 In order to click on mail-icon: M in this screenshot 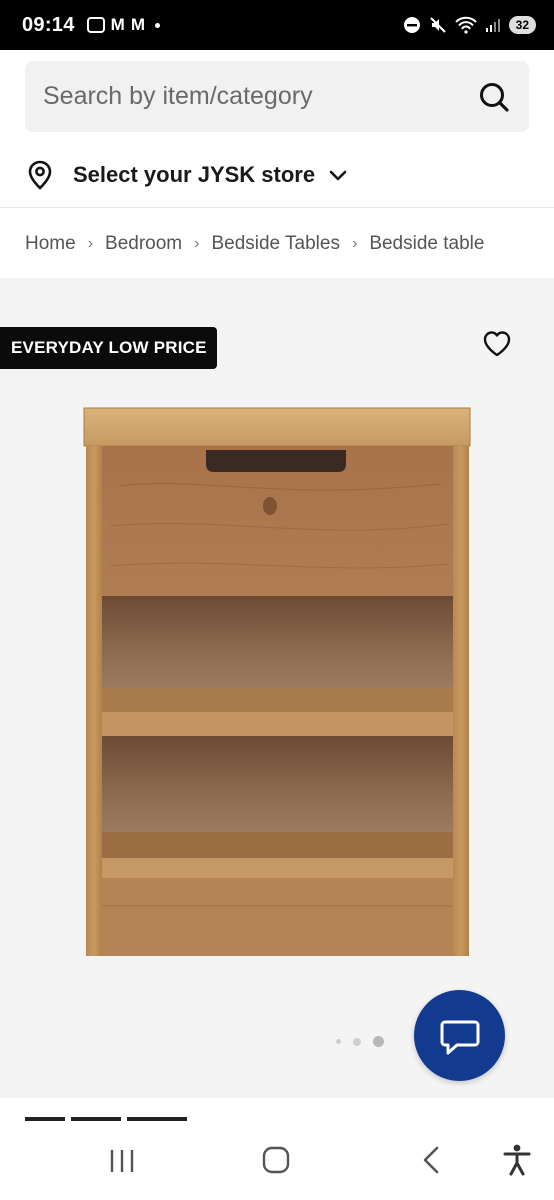, I will do `click(117, 24)`.